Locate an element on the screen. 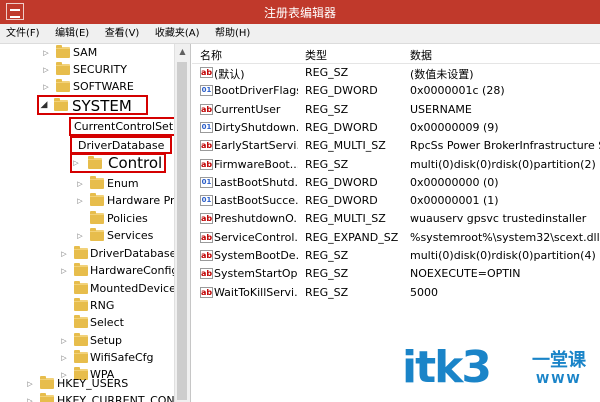 The image size is (600, 402). tree-item-driverdatabase: ▷ DriverDatabase is located at coordinates (88, 254).